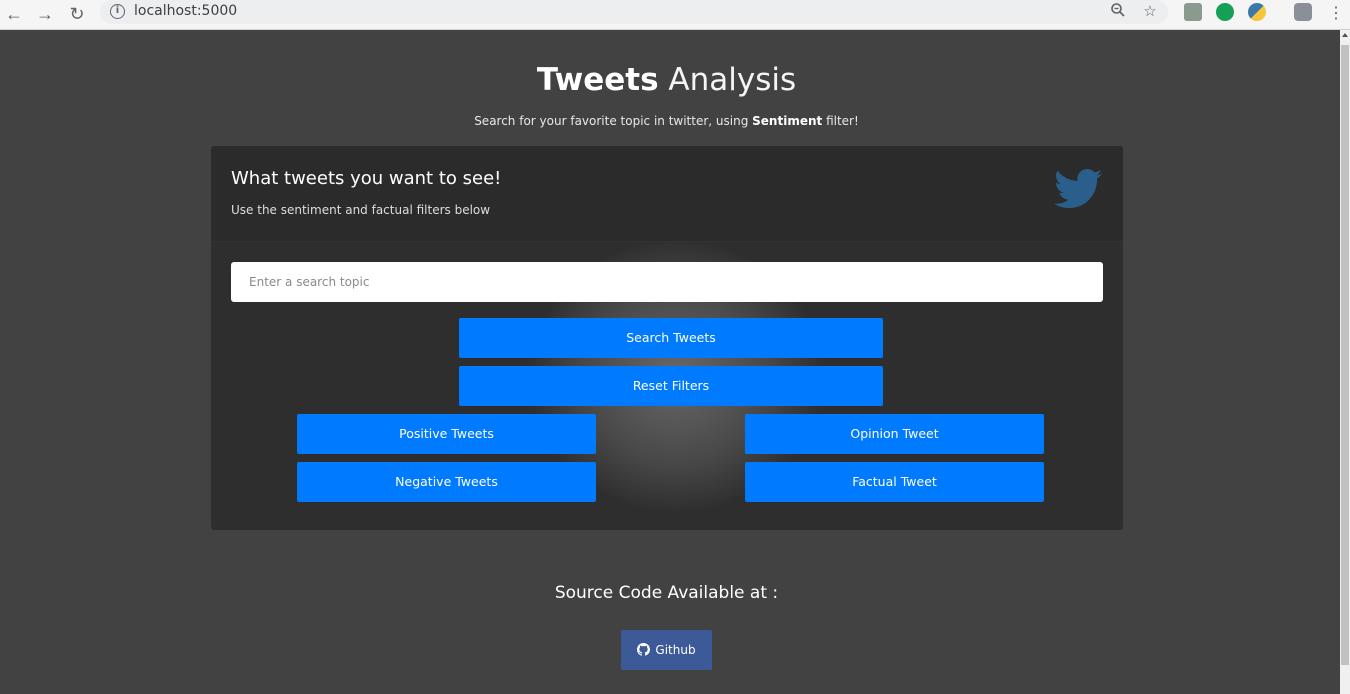 The width and height of the screenshot is (1350, 694). What do you see at coordinates (671, 386) in the screenshot?
I see `reset-filters-button: Reset Filters` at bounding box center [671, 386].